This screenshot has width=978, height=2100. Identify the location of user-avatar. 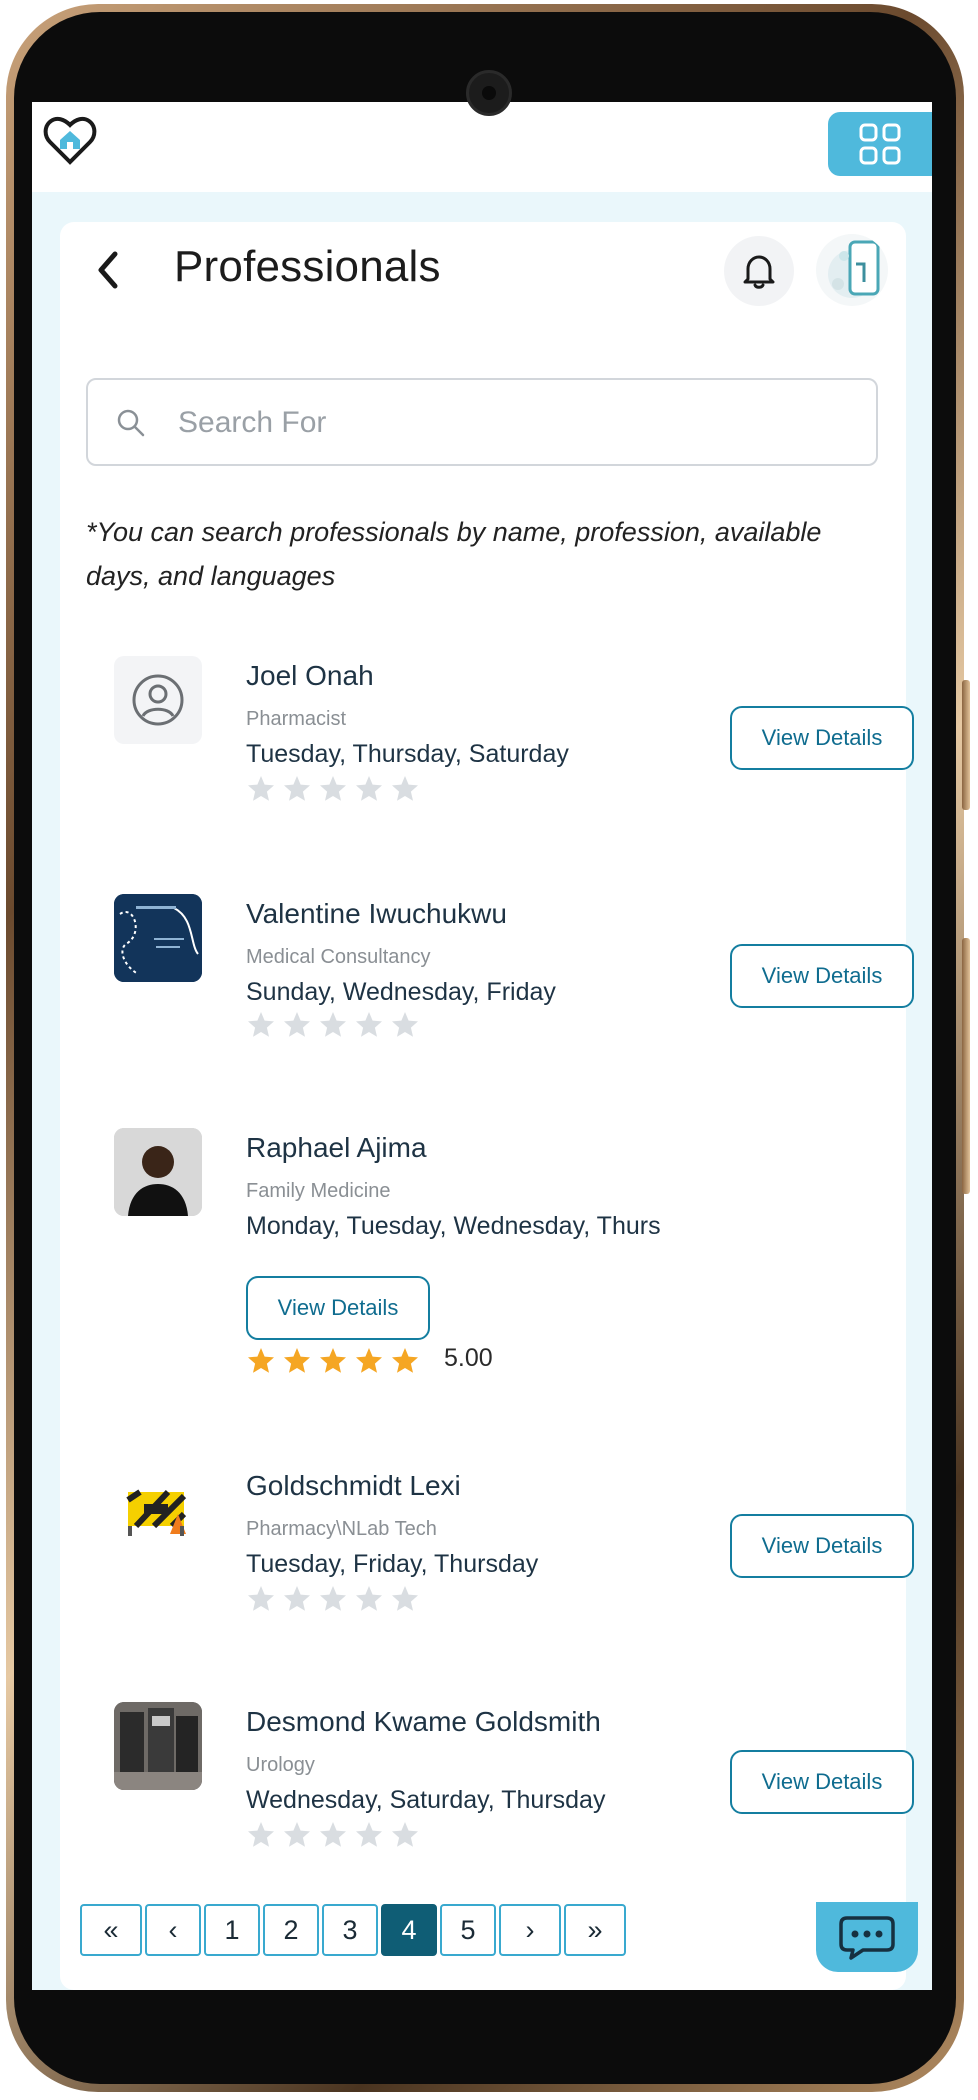
(852, 270).